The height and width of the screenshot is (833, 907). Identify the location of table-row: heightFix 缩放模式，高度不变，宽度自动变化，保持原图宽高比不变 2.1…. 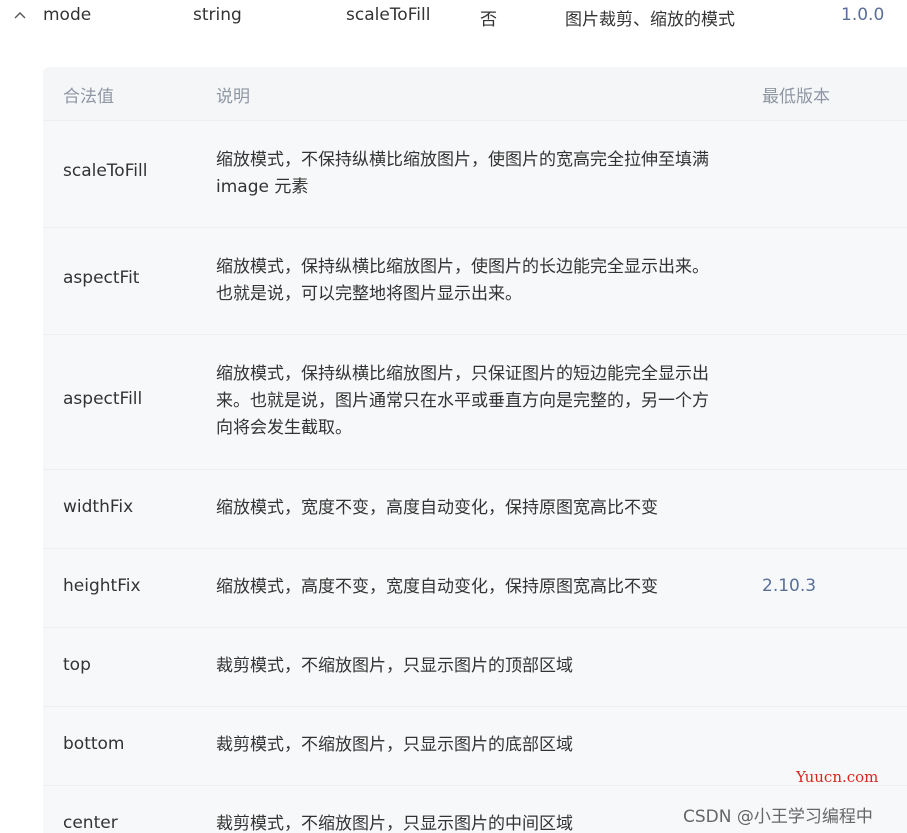
(475, 588).